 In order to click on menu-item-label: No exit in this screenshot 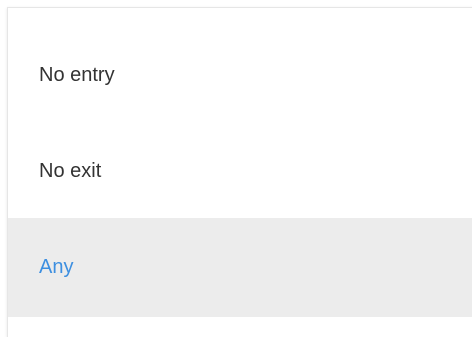, I will do `click(70, 170)`.